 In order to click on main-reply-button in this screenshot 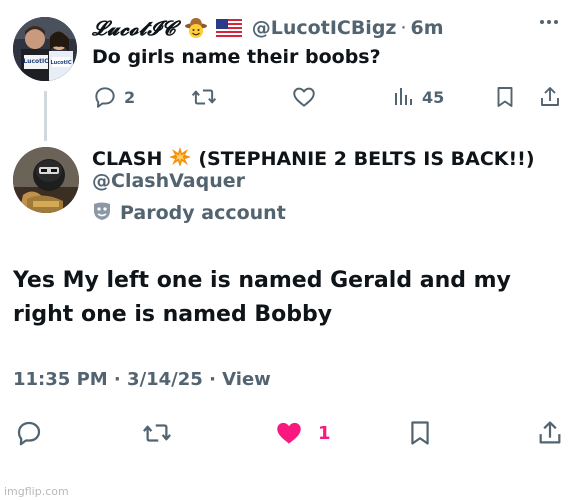, I will do `click(32, 433)`.